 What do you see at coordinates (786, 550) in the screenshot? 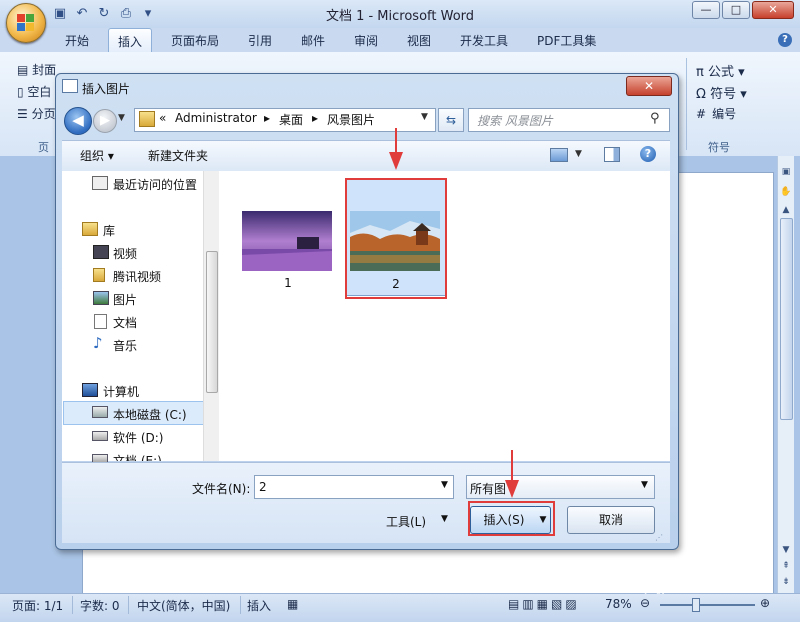
I see `scroll-down-icon: ▼` at bounding box center [786, 550].